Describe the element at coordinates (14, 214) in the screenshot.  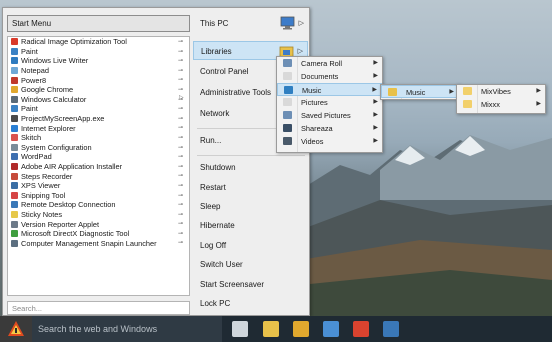
I see `sticky-notes-icon` at that location.